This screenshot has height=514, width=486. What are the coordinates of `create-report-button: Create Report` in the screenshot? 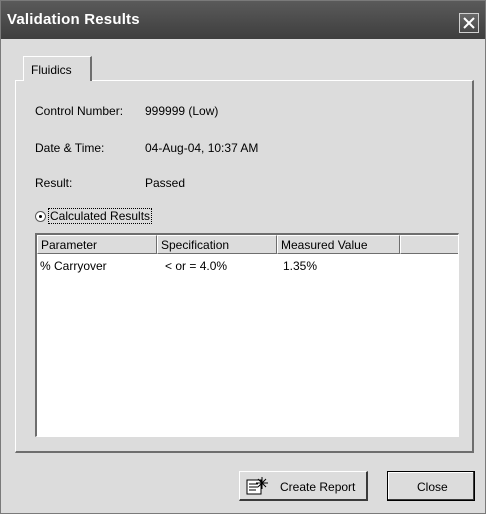 It's located at (303, 486).